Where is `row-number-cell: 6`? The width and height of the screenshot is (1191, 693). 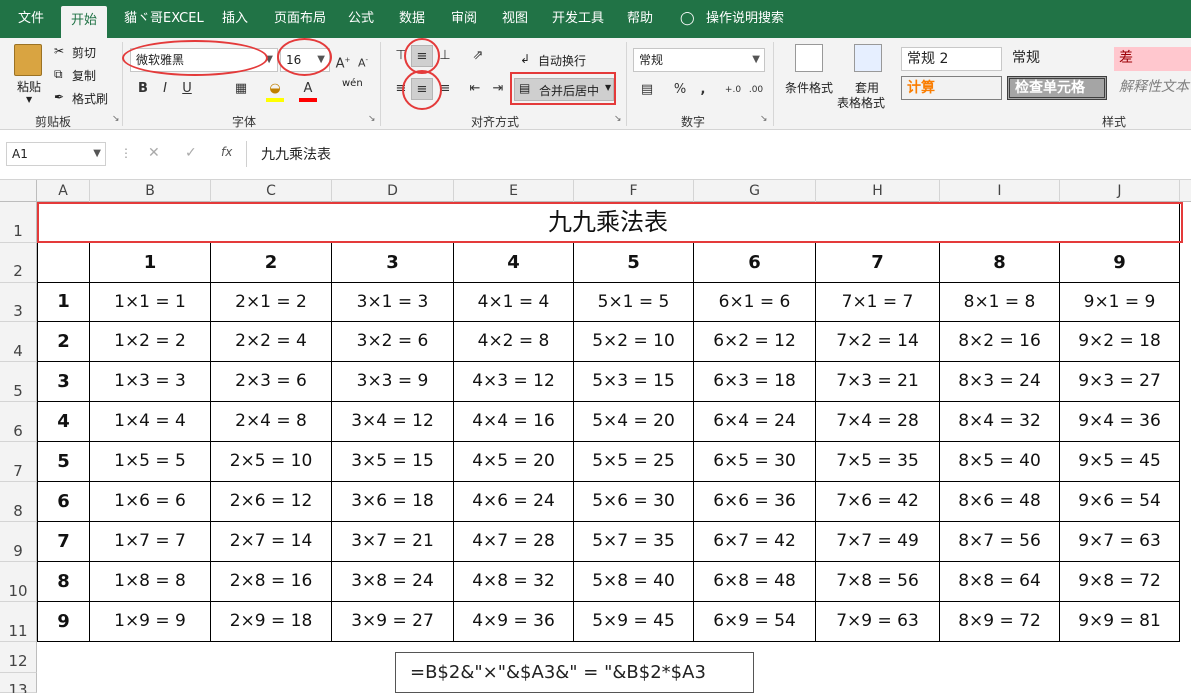
row-number-cell: 6 is located at coordinates (63, 502).